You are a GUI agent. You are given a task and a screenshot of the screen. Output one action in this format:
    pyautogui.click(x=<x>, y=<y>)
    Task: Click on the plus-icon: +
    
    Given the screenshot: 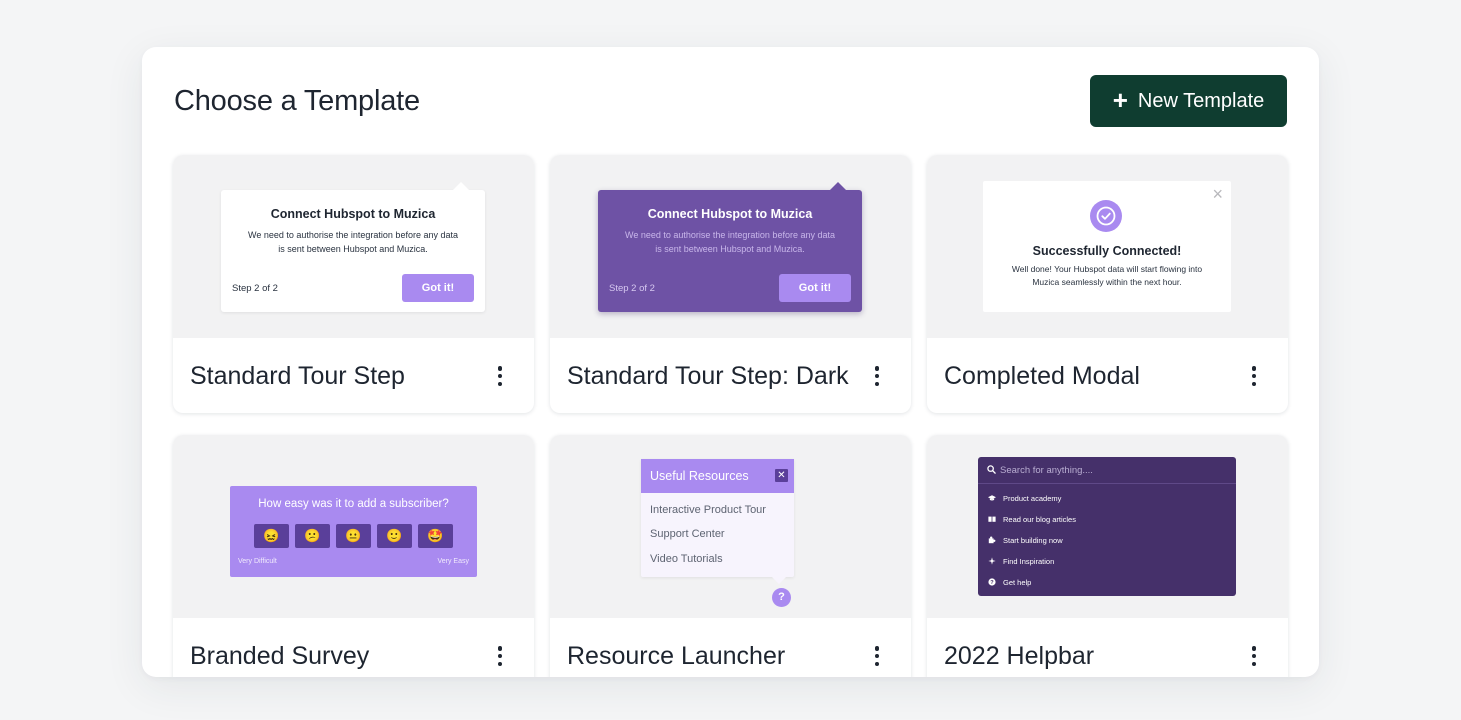 What is the action you would take?
    pyautogui.click(x=1120, y=100)
    